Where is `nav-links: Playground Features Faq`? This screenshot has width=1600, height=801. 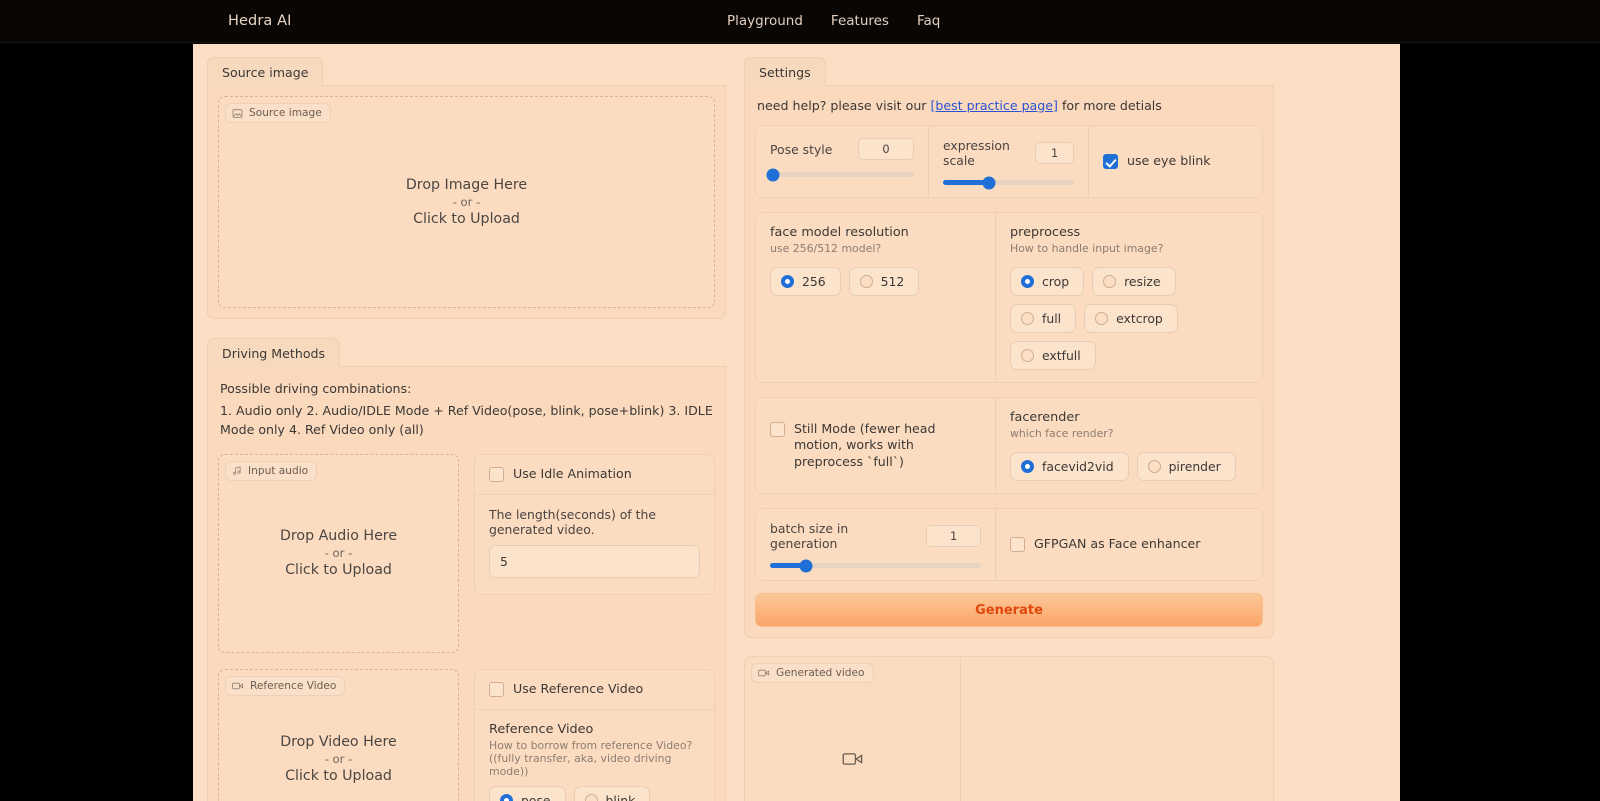
nav-links: Playground Features Faq is located at coordinates (833, 21).